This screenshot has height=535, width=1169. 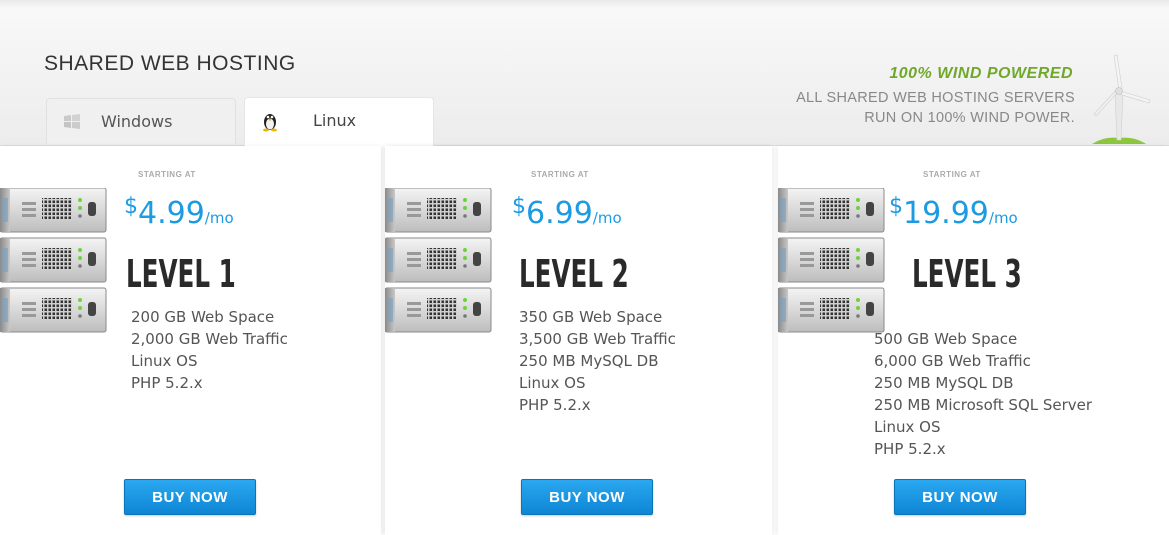 I want to click on feature-item: 200 GB Web Space, so click(x=203, y=317).